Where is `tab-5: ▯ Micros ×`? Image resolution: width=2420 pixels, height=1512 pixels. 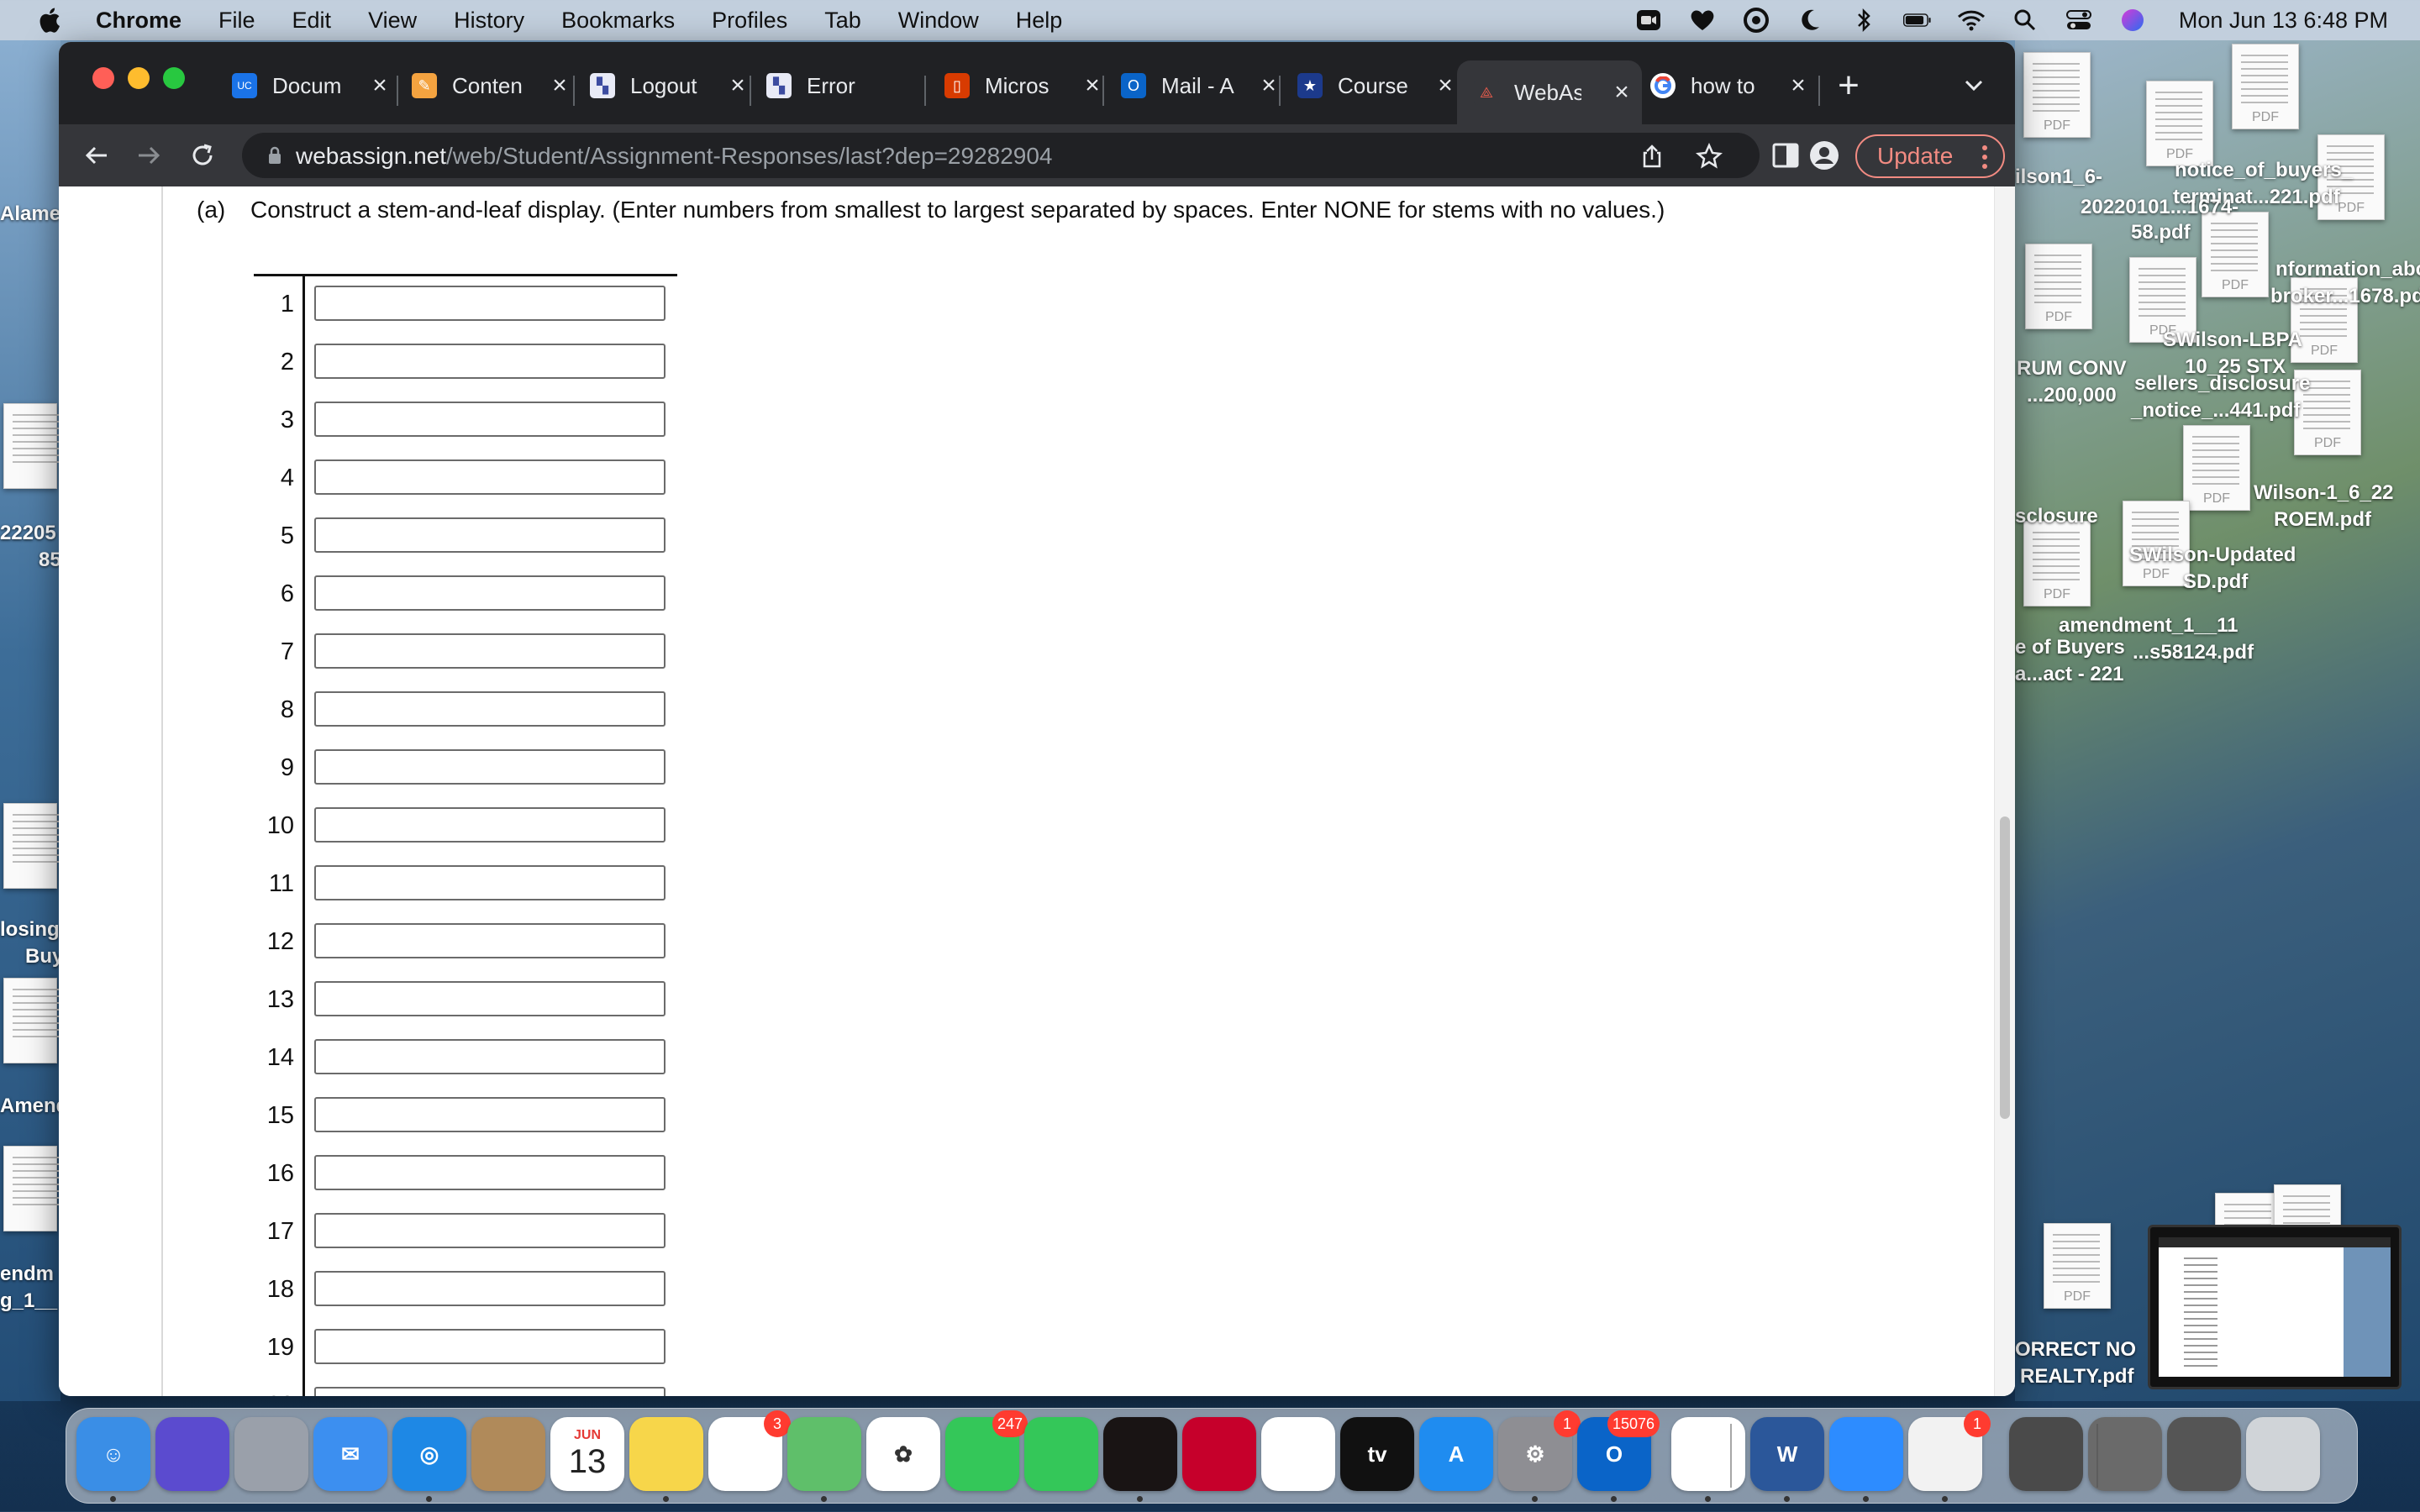
tab-5: ▯ Micros × is located at coordinates (1028, 85).